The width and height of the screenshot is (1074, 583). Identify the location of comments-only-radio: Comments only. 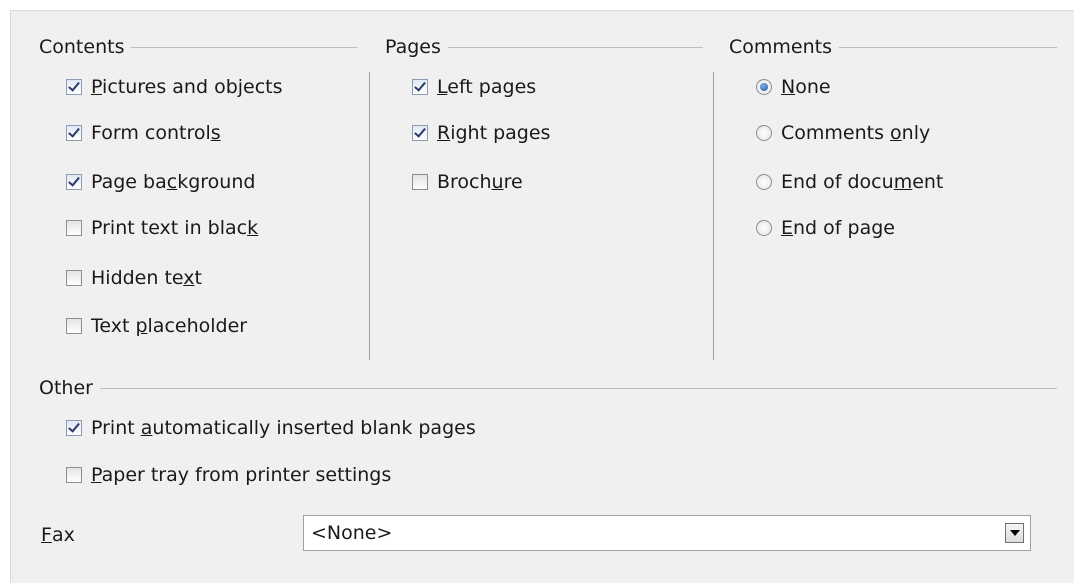
(843, 133).